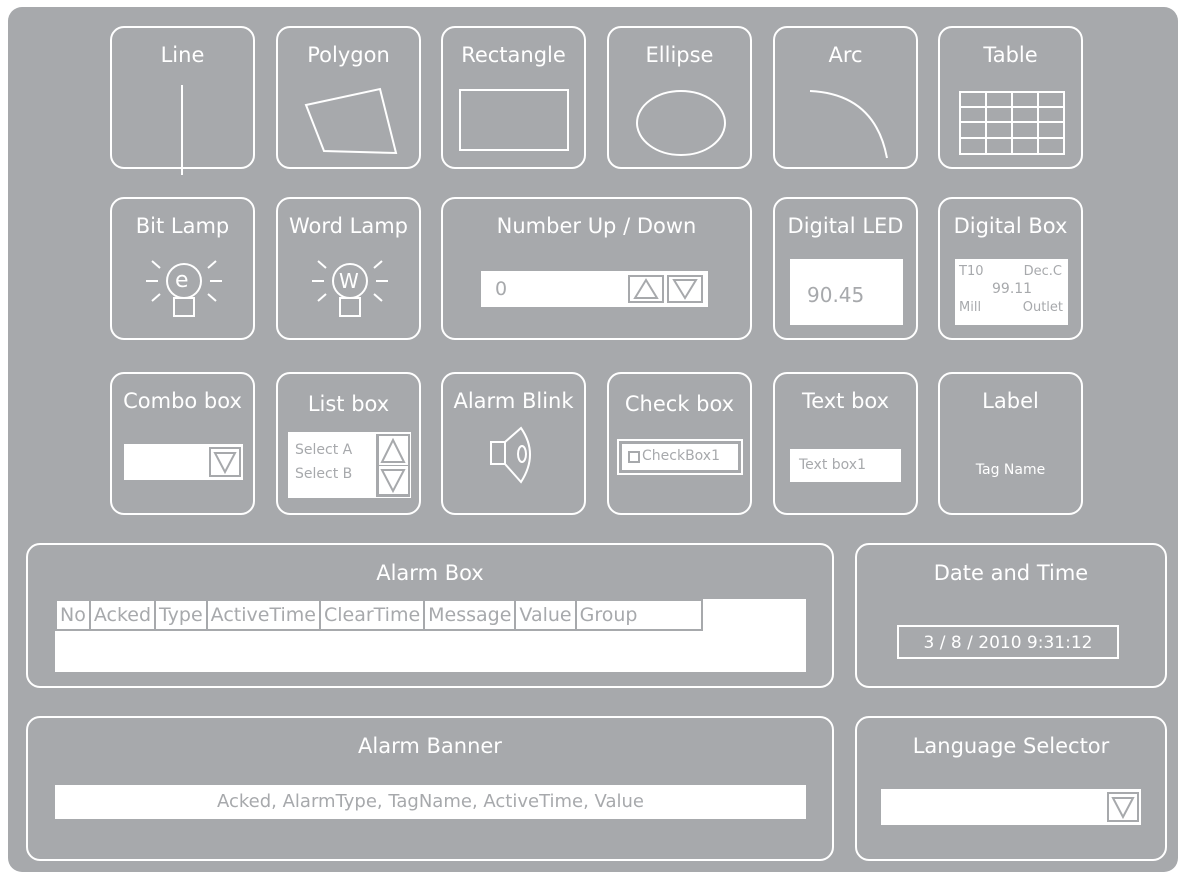  I want to click on word-lamp-tile: Word Lamp W, so click(348, 268).